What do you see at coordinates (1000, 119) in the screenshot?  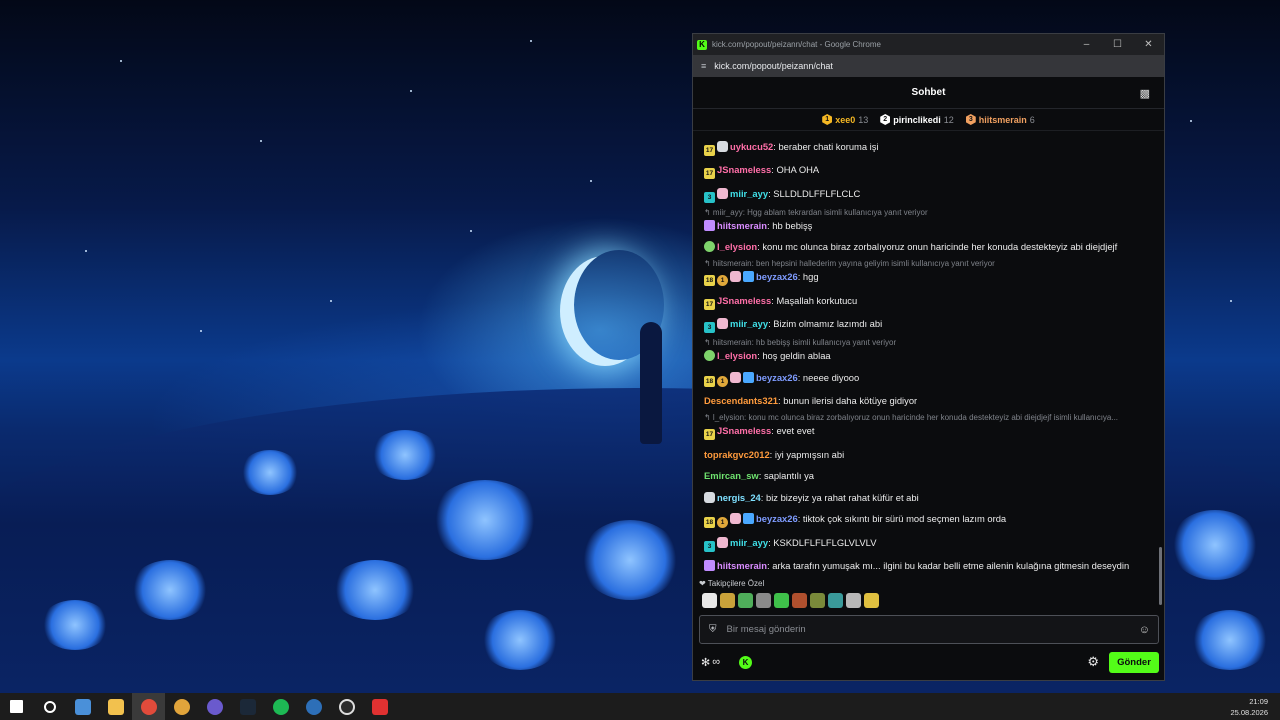 I see `leaderboard-entry: 3 hiitsmerain 6` at bounding box center [1000, 119].